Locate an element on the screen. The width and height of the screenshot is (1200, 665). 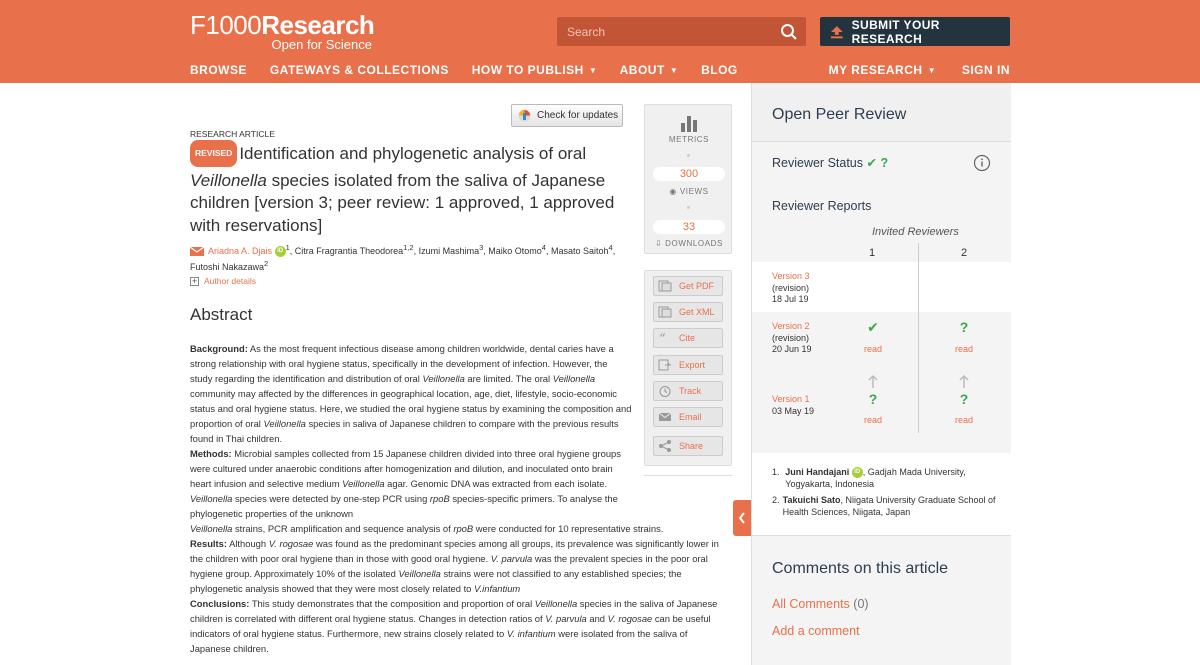
version-1-link: Version 1 is located at coordinates (791, 399).